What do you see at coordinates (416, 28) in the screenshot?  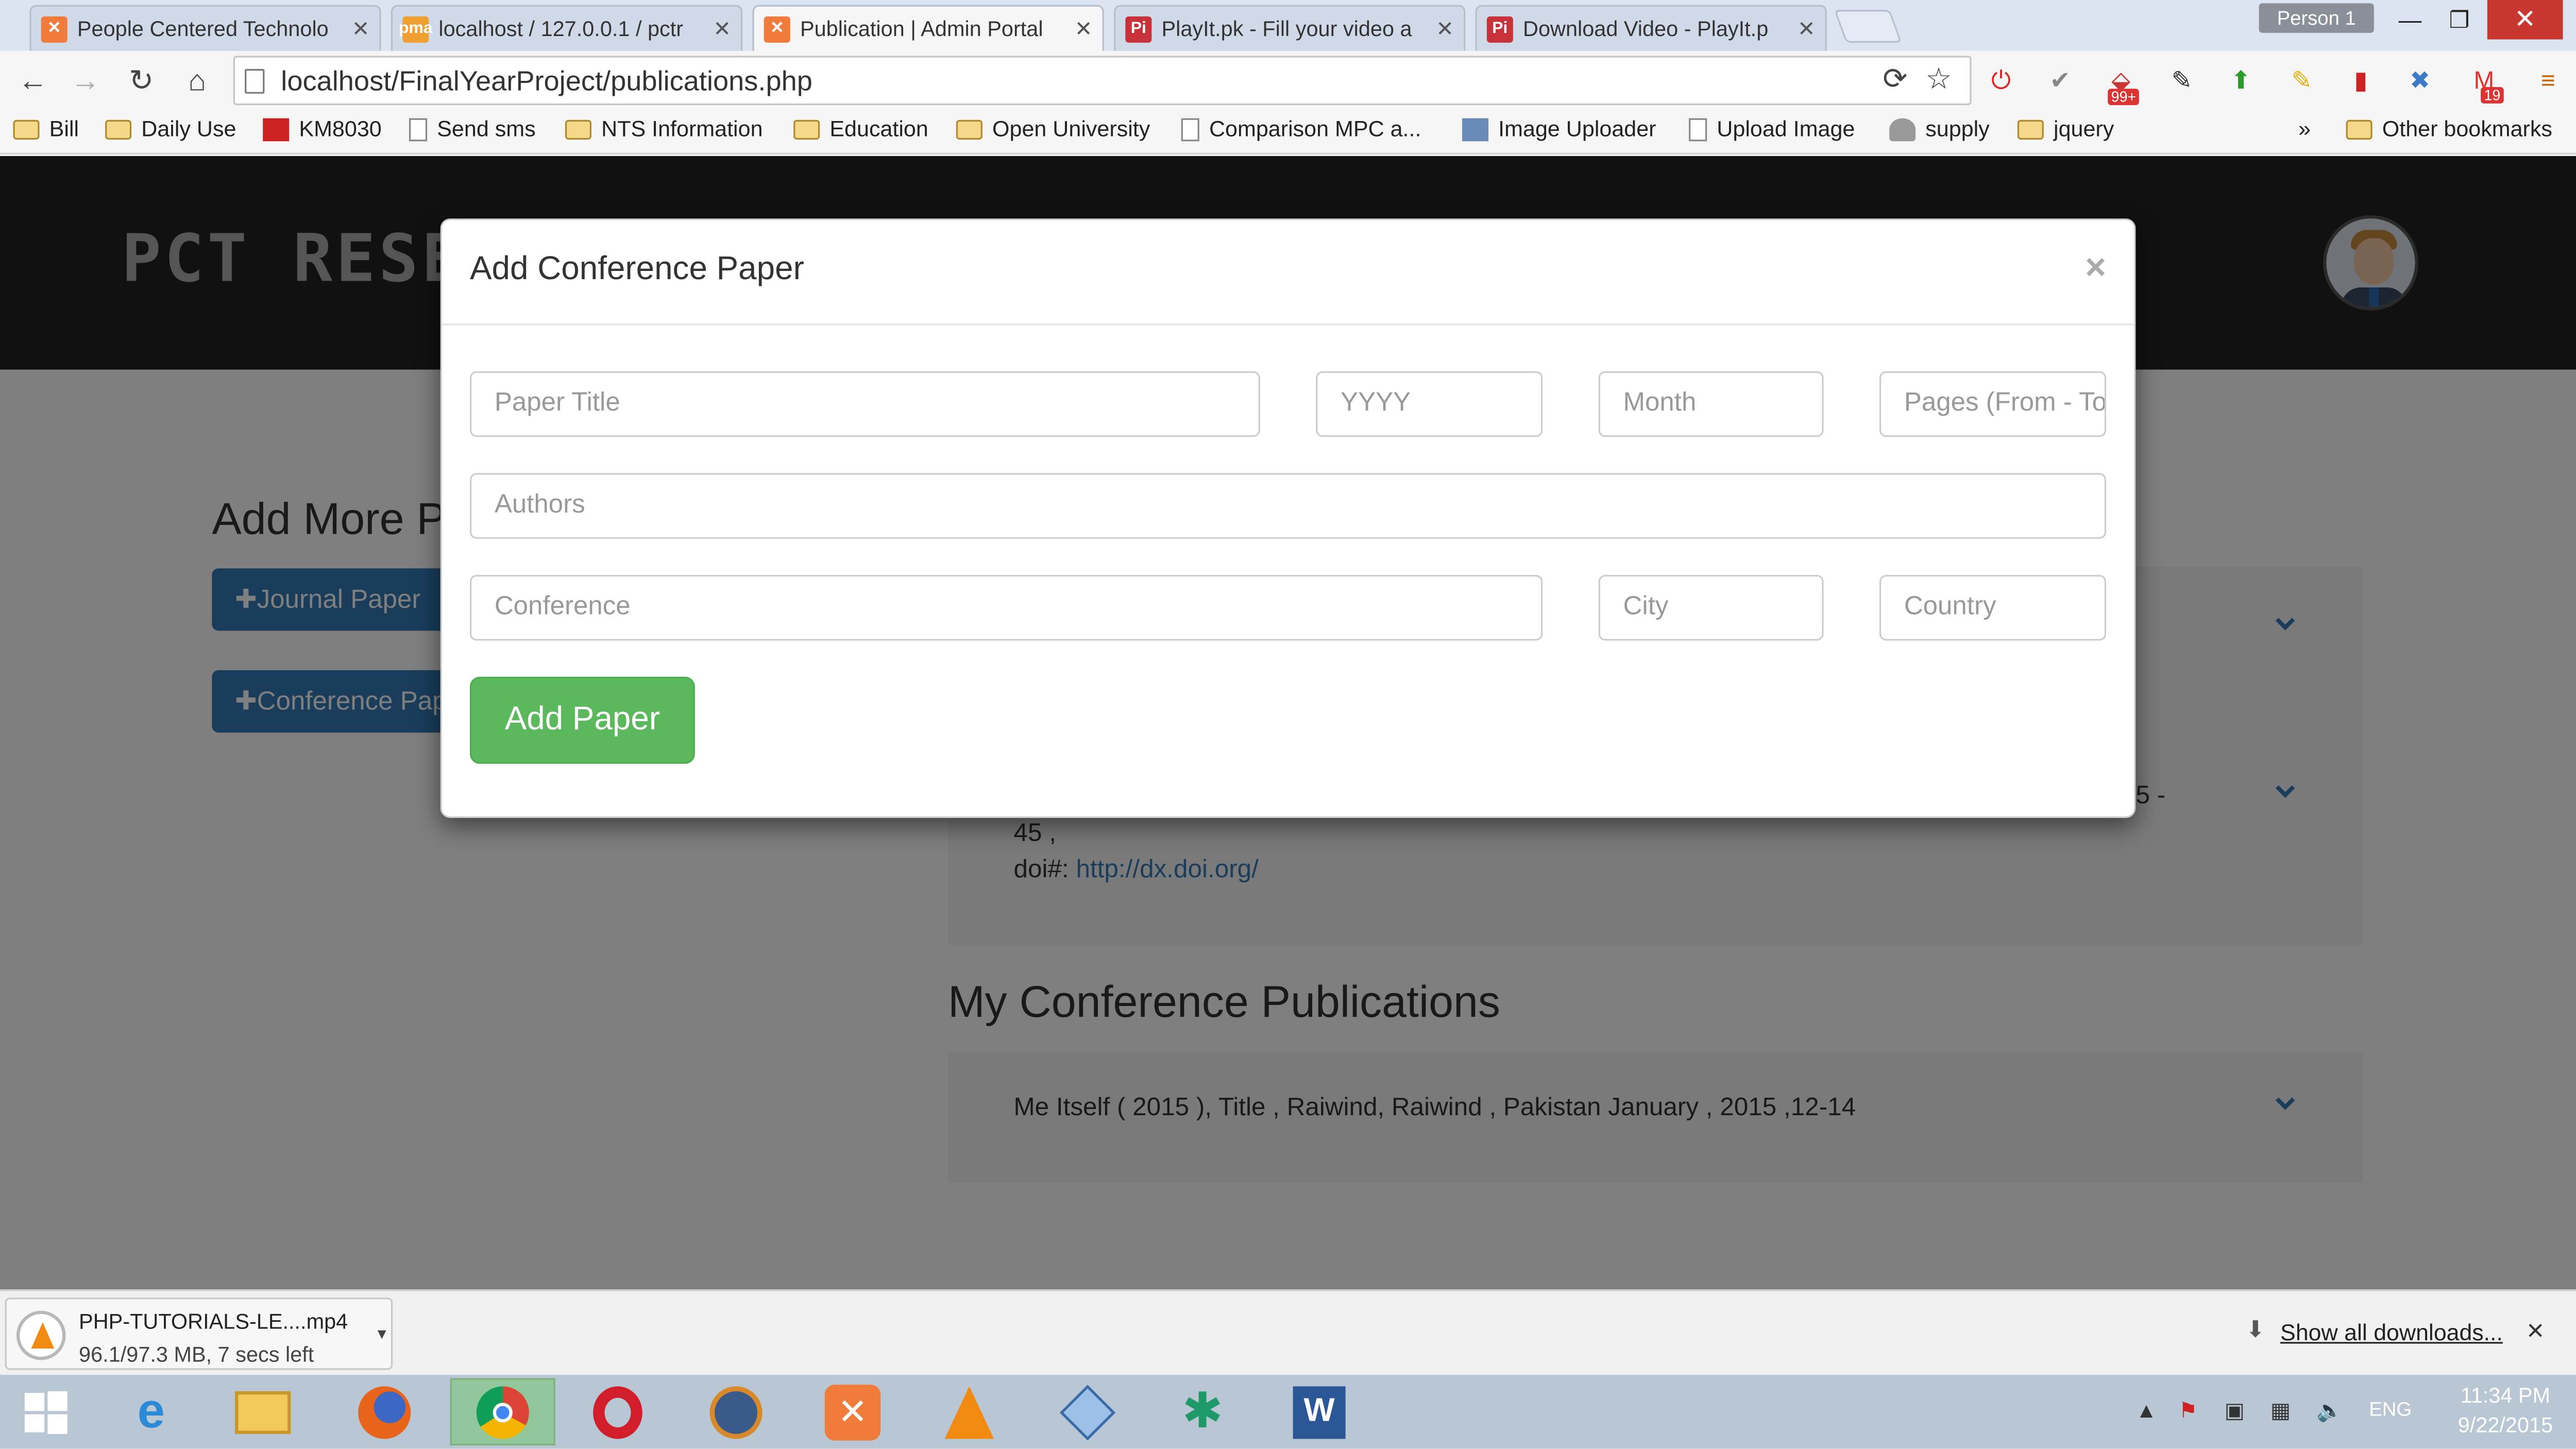 I see `phpmyadmin-icon: pma` at bounding box center [416, 28].